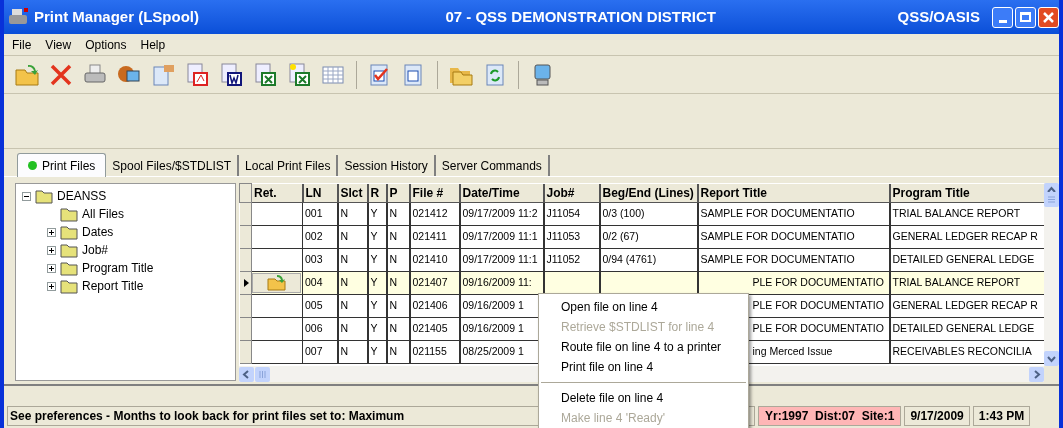 This screenshot has width=1063, height=428. I want to click on table-cell: 007, so click(320, 351).